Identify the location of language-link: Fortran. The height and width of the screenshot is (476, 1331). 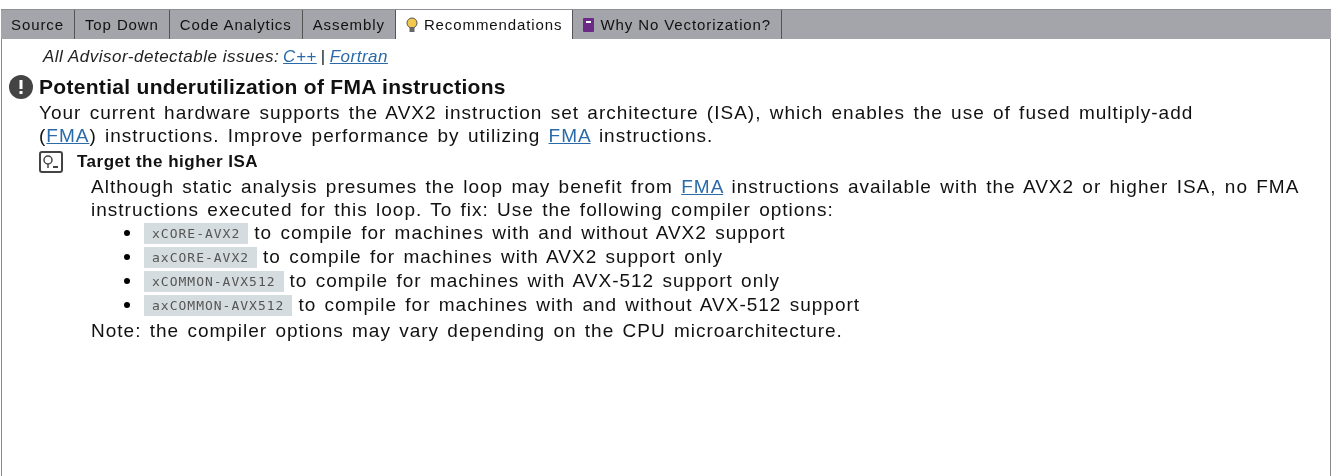
(358, 57).